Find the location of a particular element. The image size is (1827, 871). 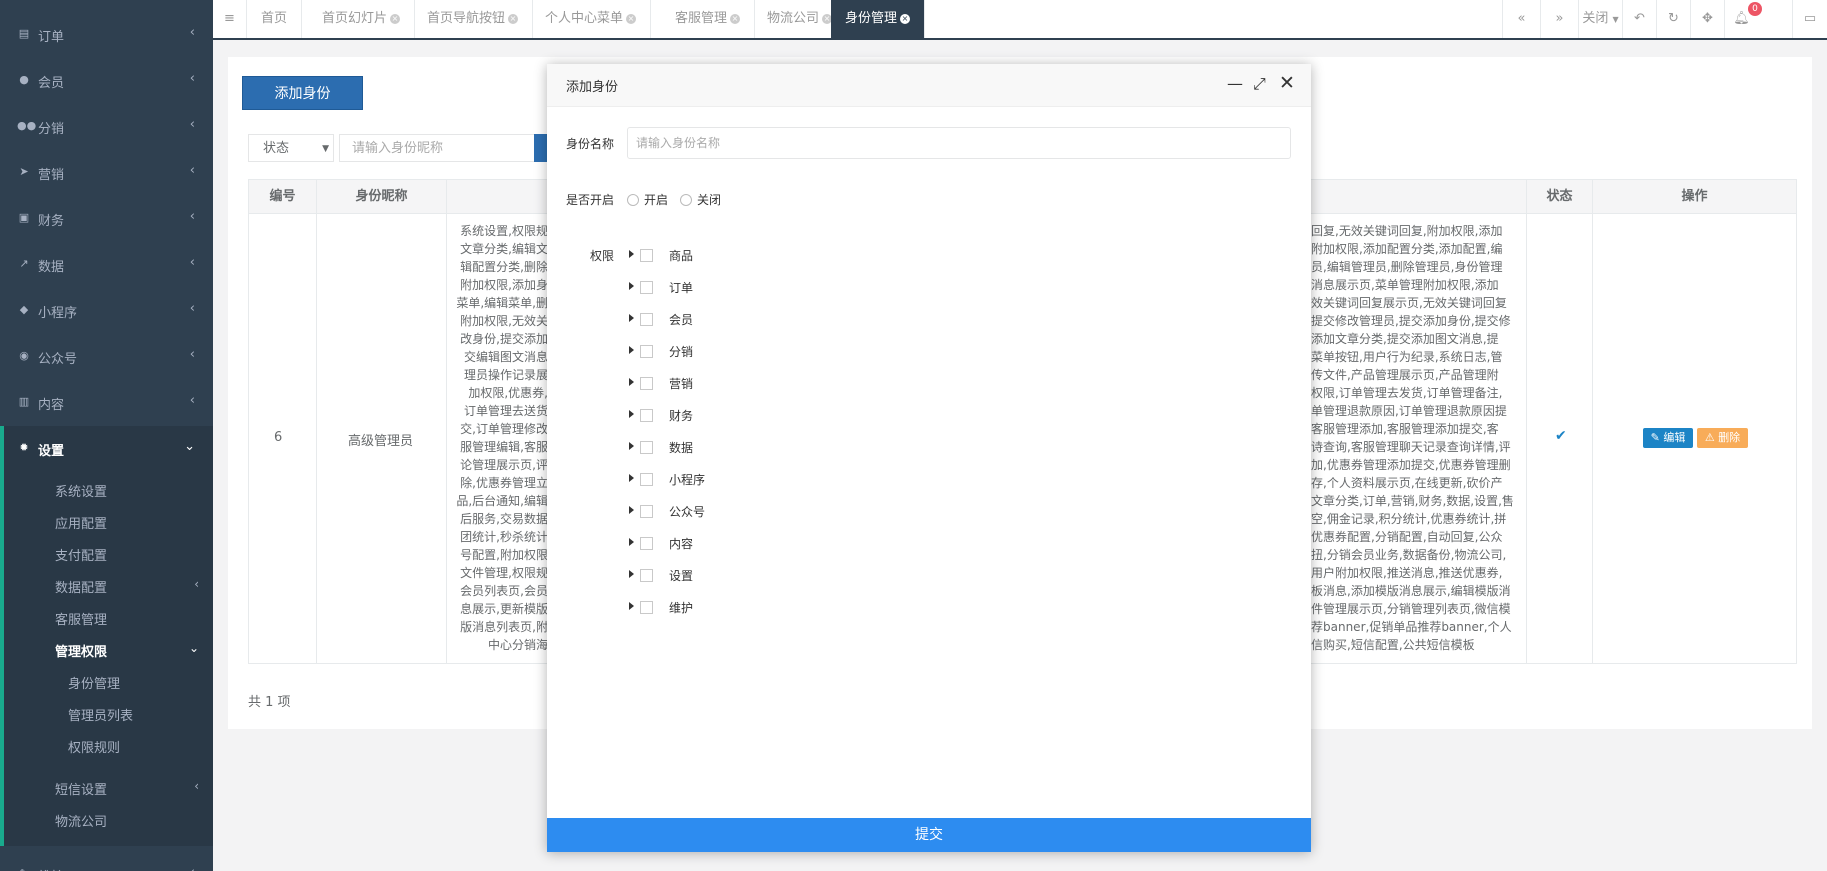

enable-label: 是否开启 is located at coordinates (590, 200).